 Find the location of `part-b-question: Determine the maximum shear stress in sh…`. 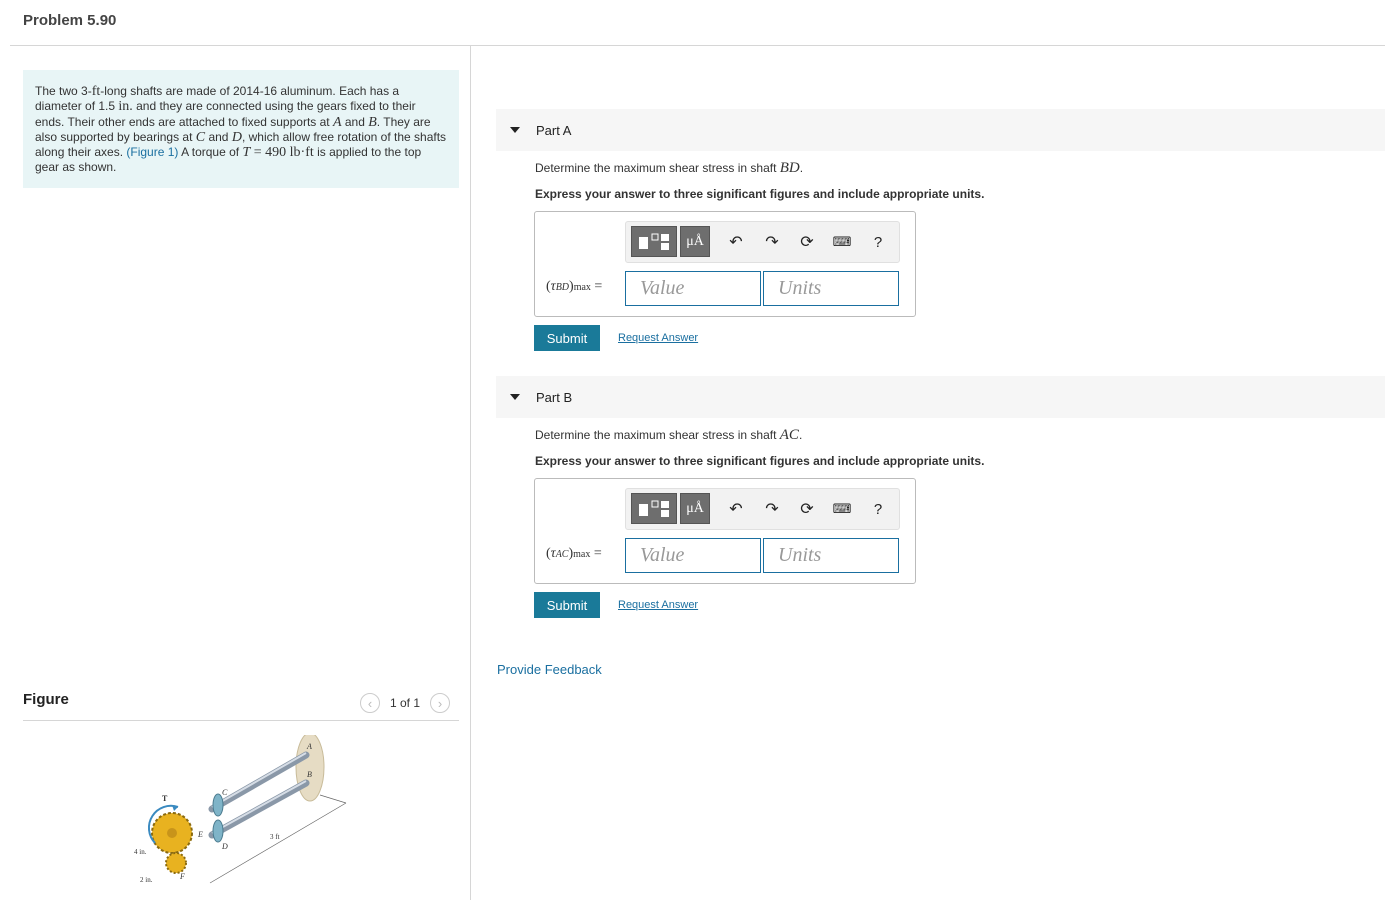

part-b-question: Determine the maximum shear stress in sh… is located at coordinates (668, 435).